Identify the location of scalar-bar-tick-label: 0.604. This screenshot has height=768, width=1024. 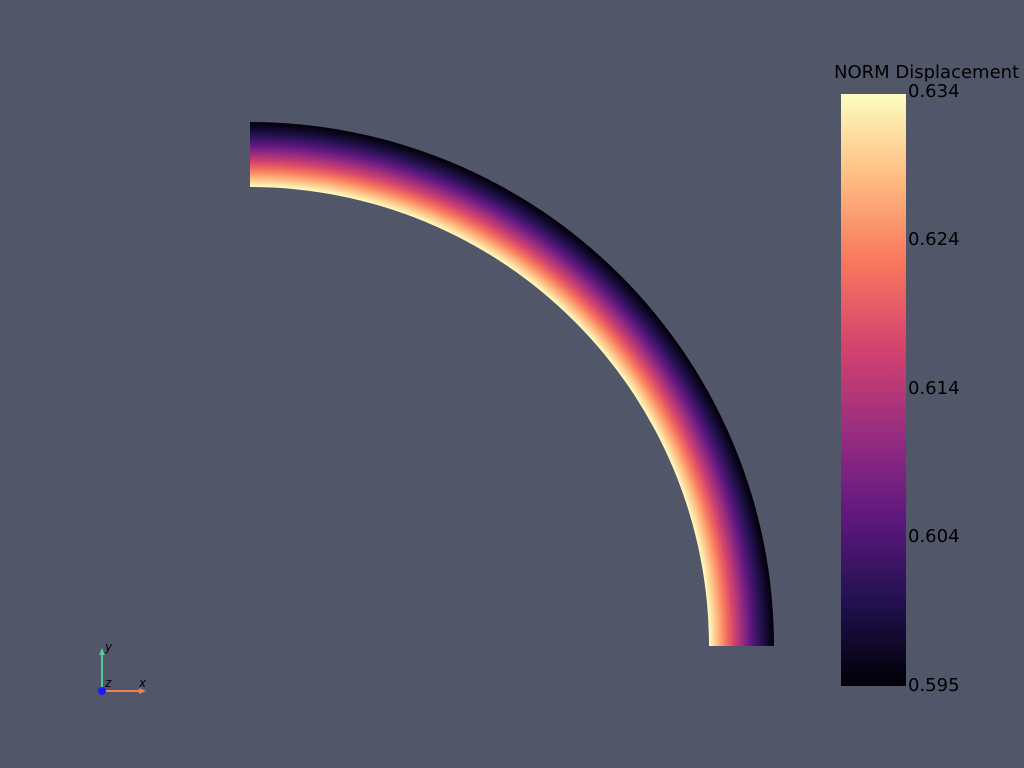
(934, 536).